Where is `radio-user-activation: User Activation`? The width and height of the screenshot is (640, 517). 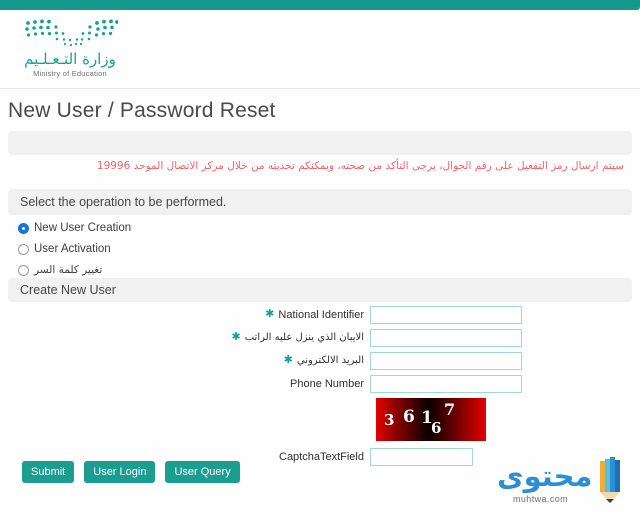
radio-user-activation: User Activation is located at coordinates (74, 249).